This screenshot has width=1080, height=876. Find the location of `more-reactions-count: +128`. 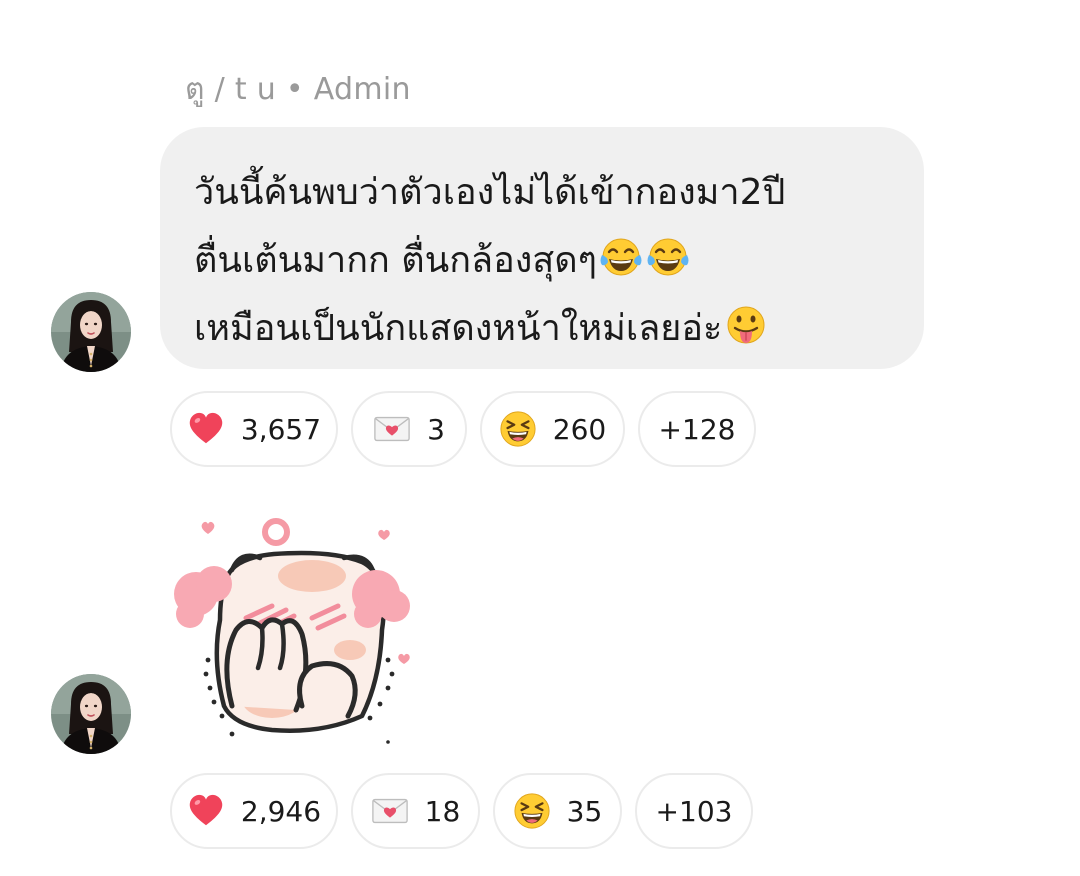

more-reactions-count: +128 is located at coordinates (697, 429).